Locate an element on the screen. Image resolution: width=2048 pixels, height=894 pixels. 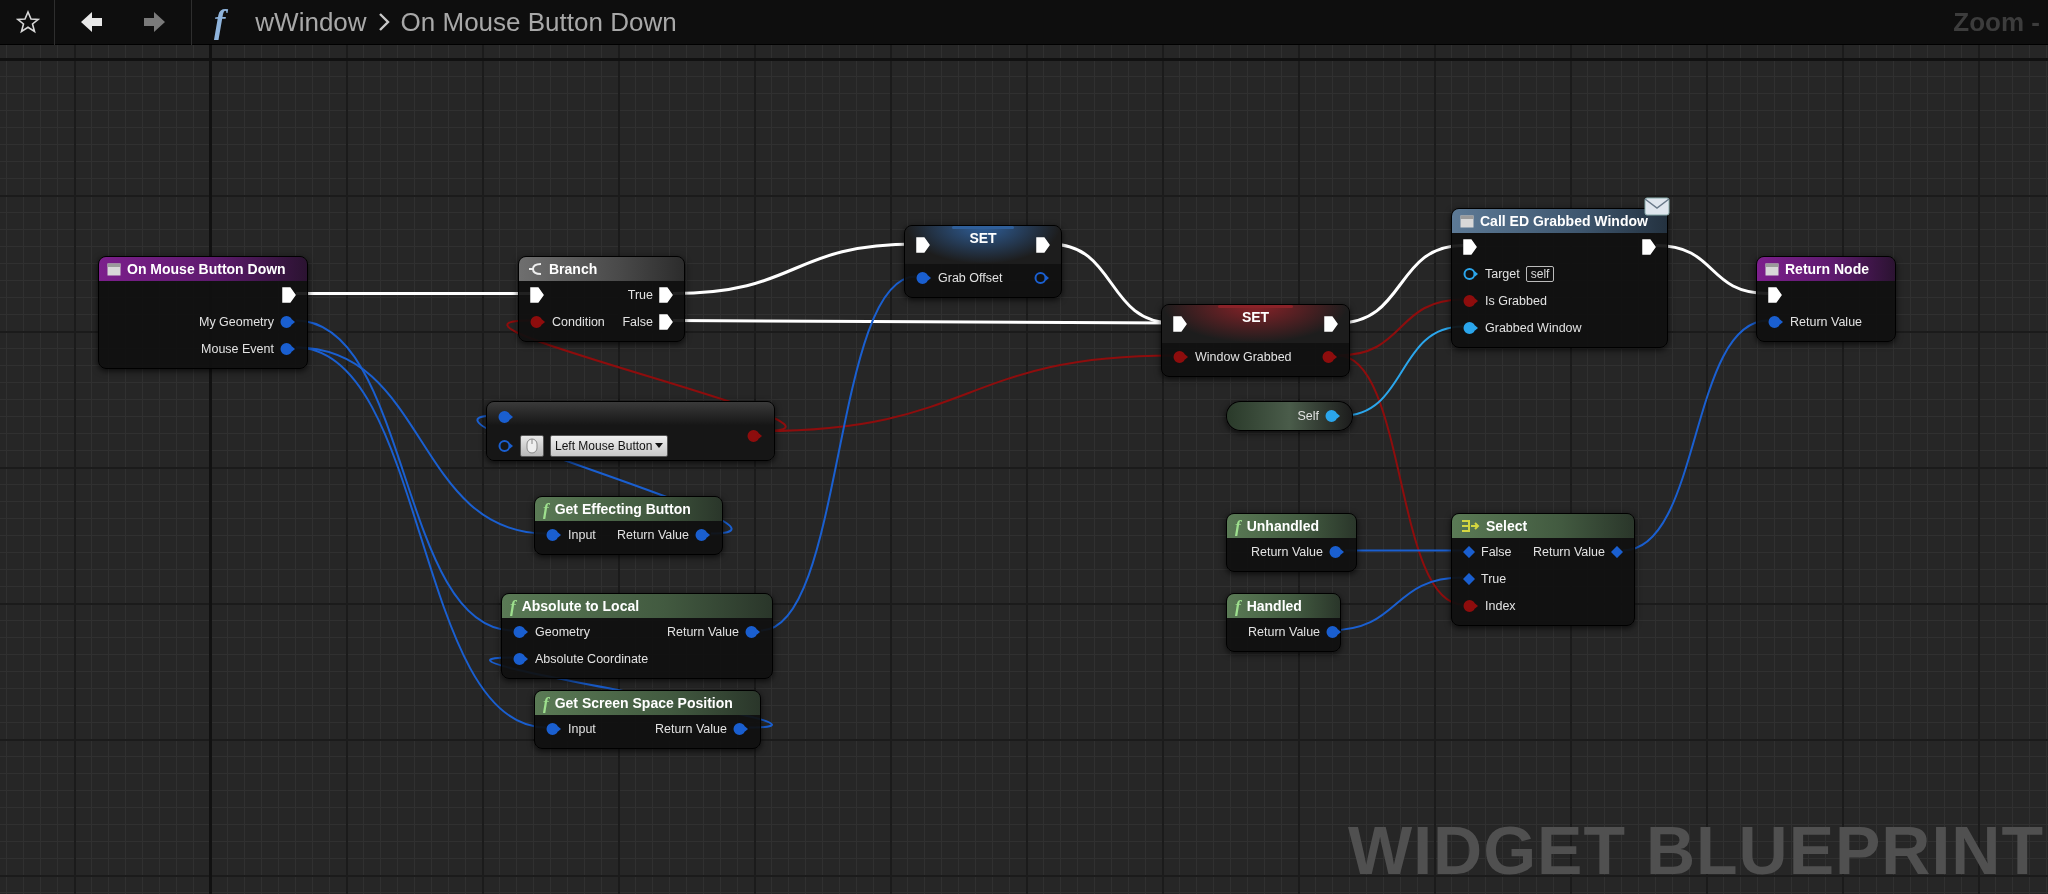
node-title: Absolute to Local is located at coordinates (580, 606).